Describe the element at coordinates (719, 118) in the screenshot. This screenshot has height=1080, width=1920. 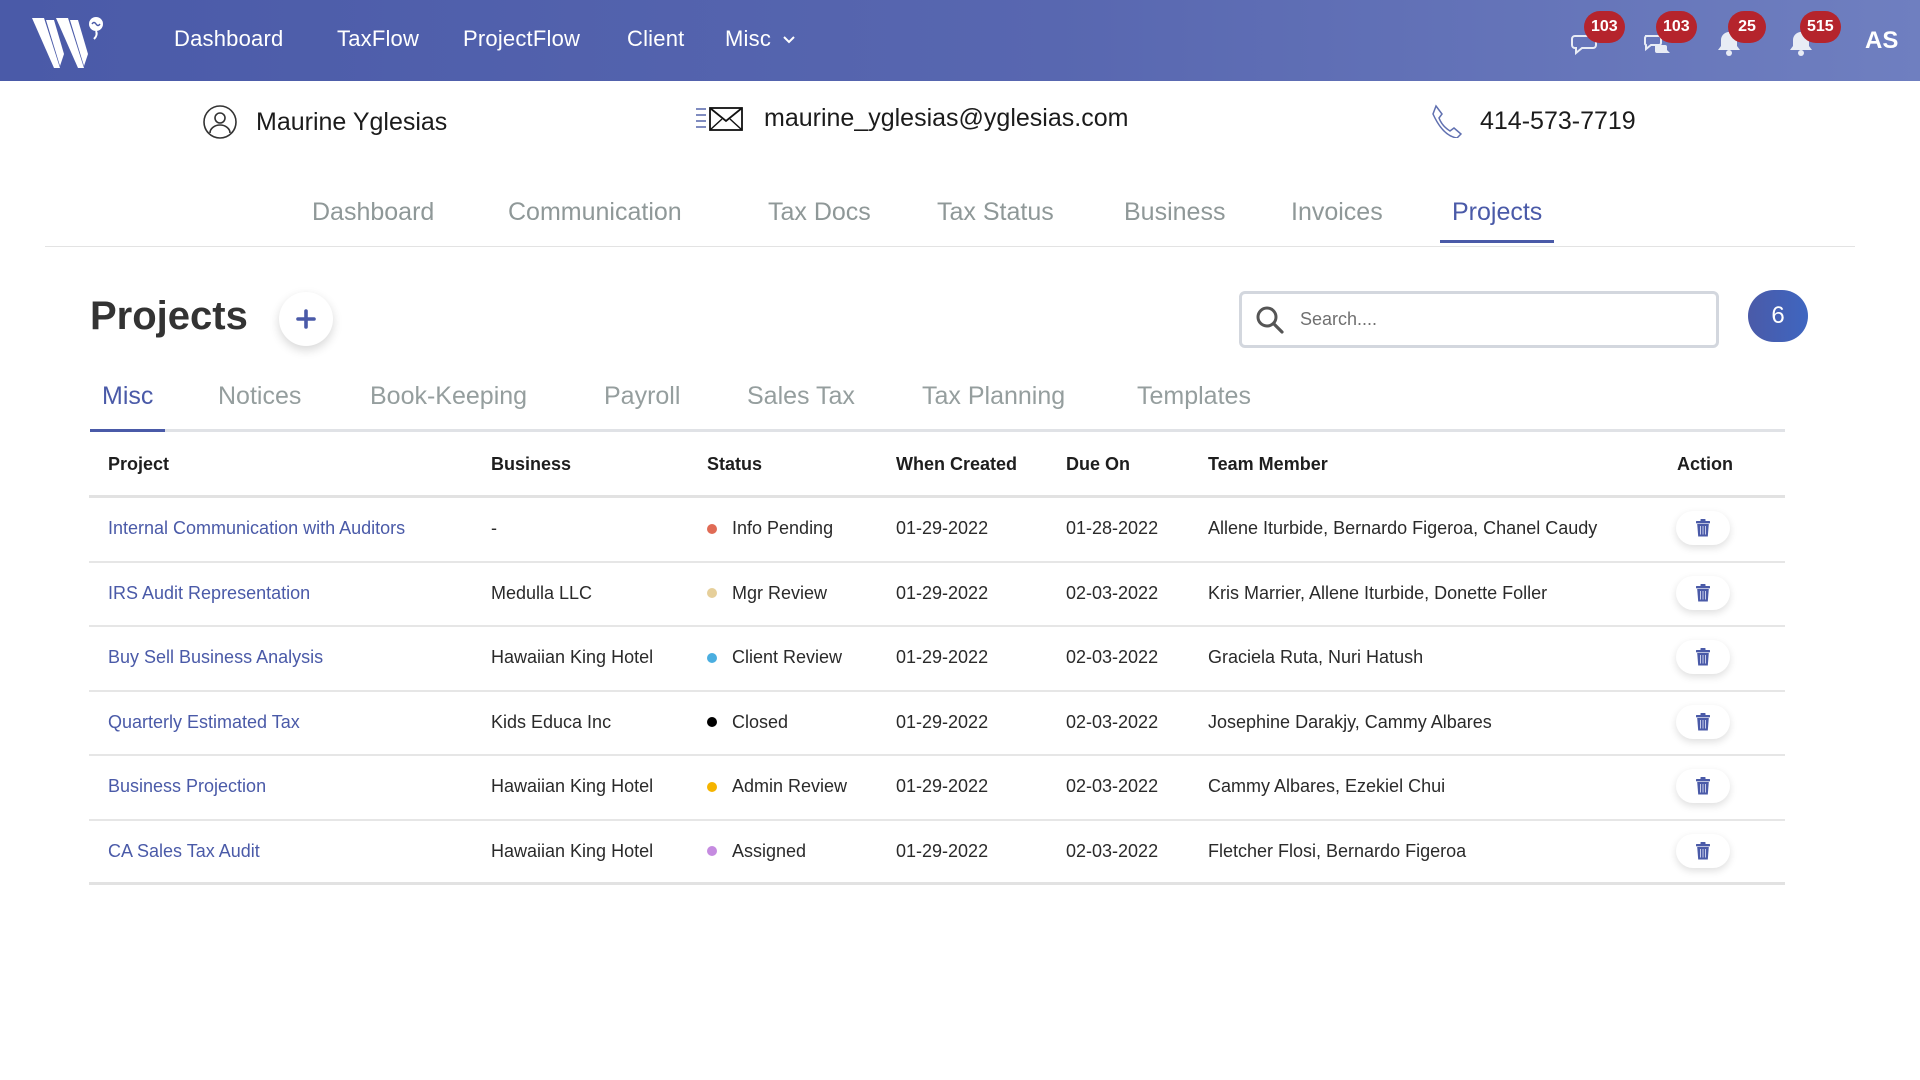
I see `email-icon` at that location.